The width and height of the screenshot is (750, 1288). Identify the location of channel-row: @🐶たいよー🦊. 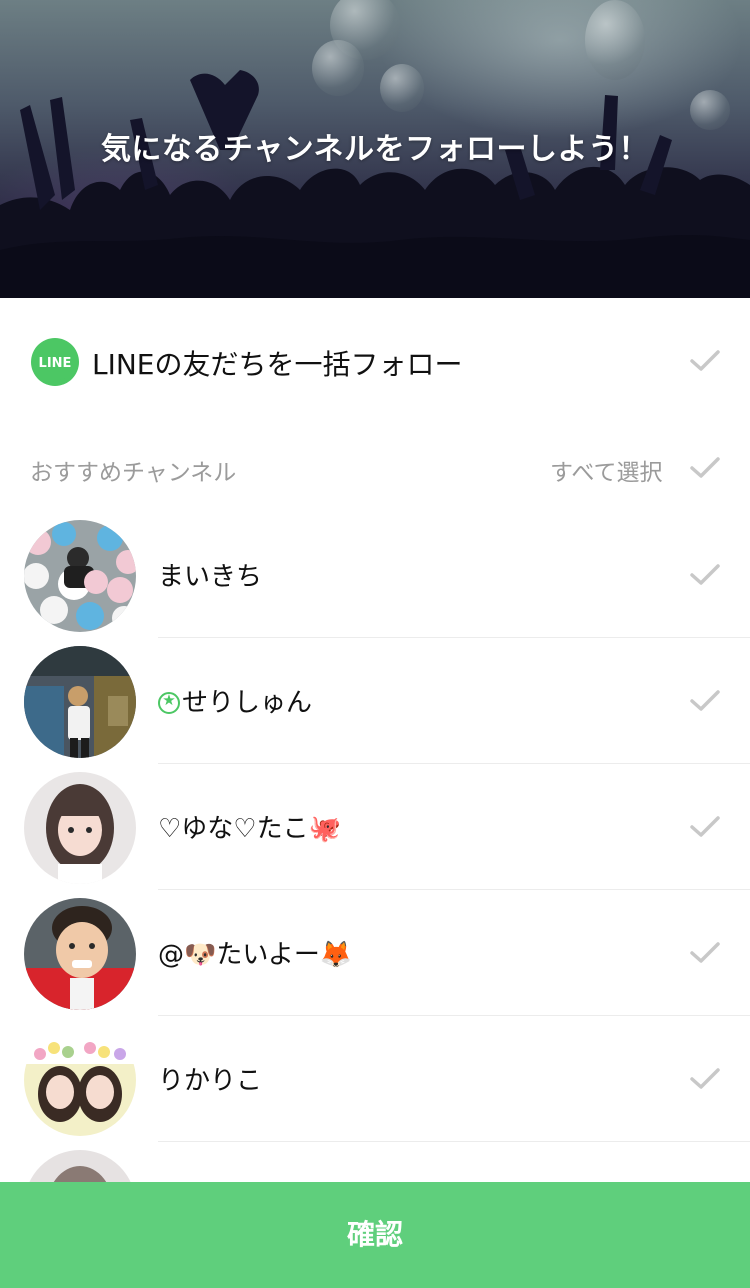
(375, 953).